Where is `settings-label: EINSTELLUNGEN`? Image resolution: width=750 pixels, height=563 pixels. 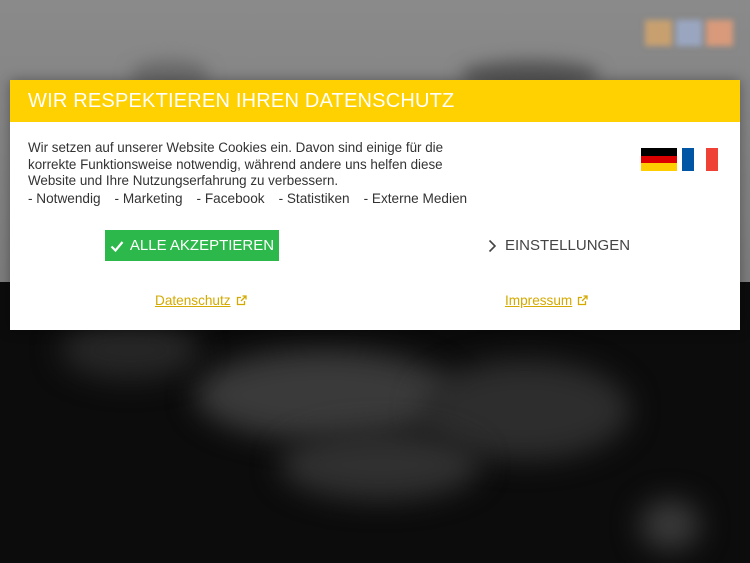 settings-label: EINSTELLUNGEN is located at coordinates (568, 245).